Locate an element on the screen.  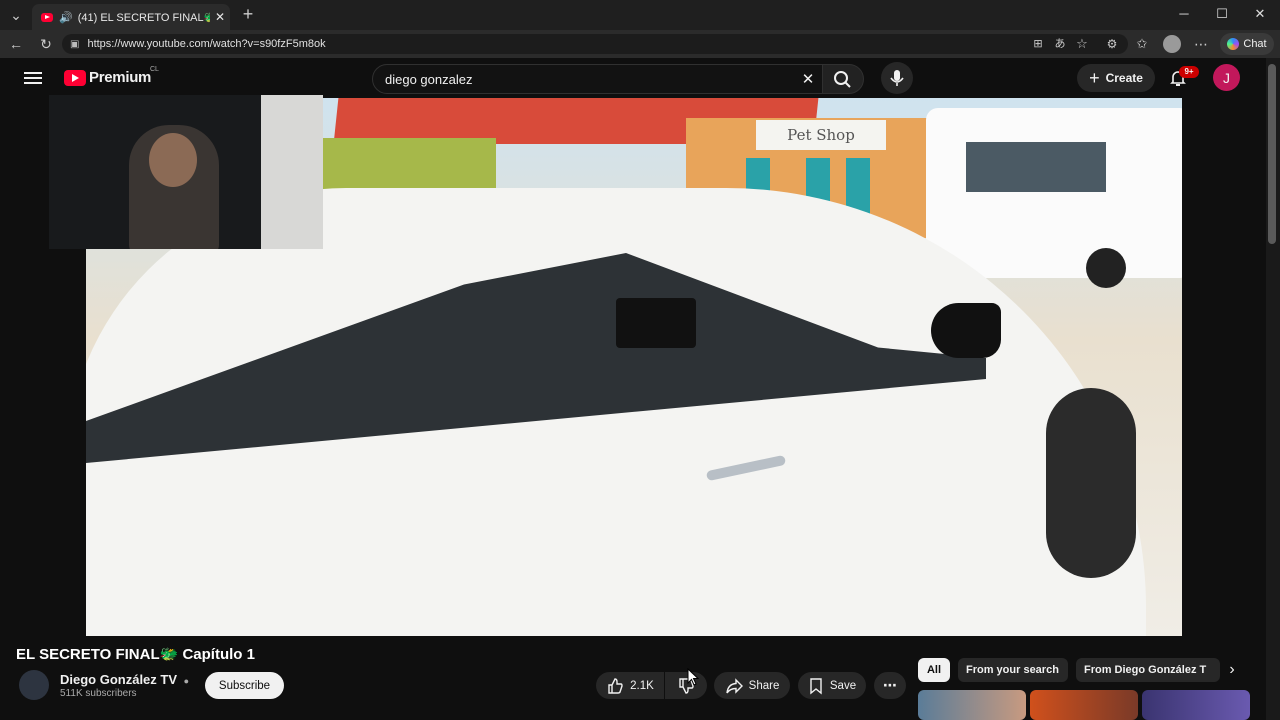
save-button: Save is located at coordinates (832, 685).